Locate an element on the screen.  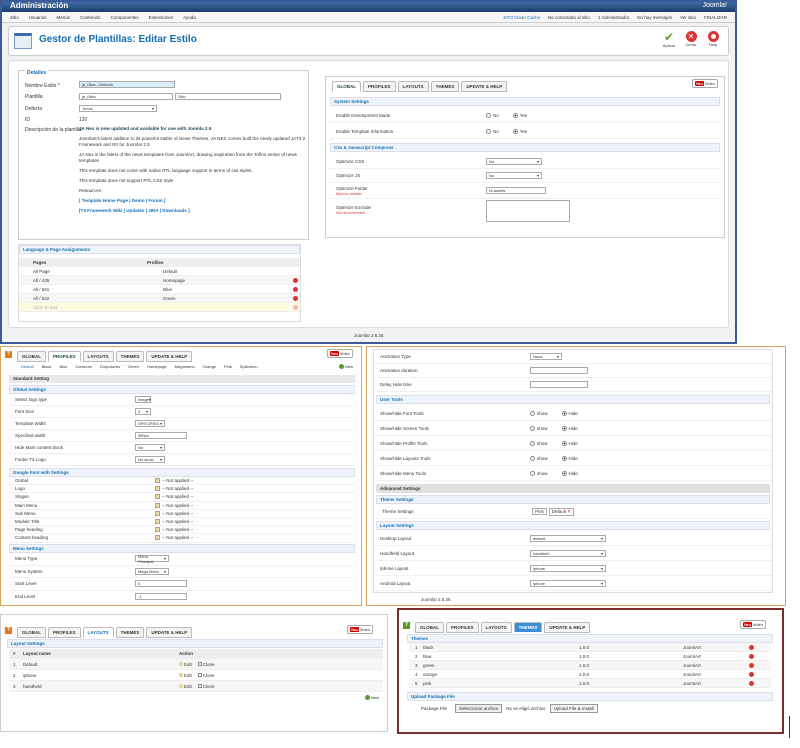
table-row: All Page Default is located at coordinates (159, 271).